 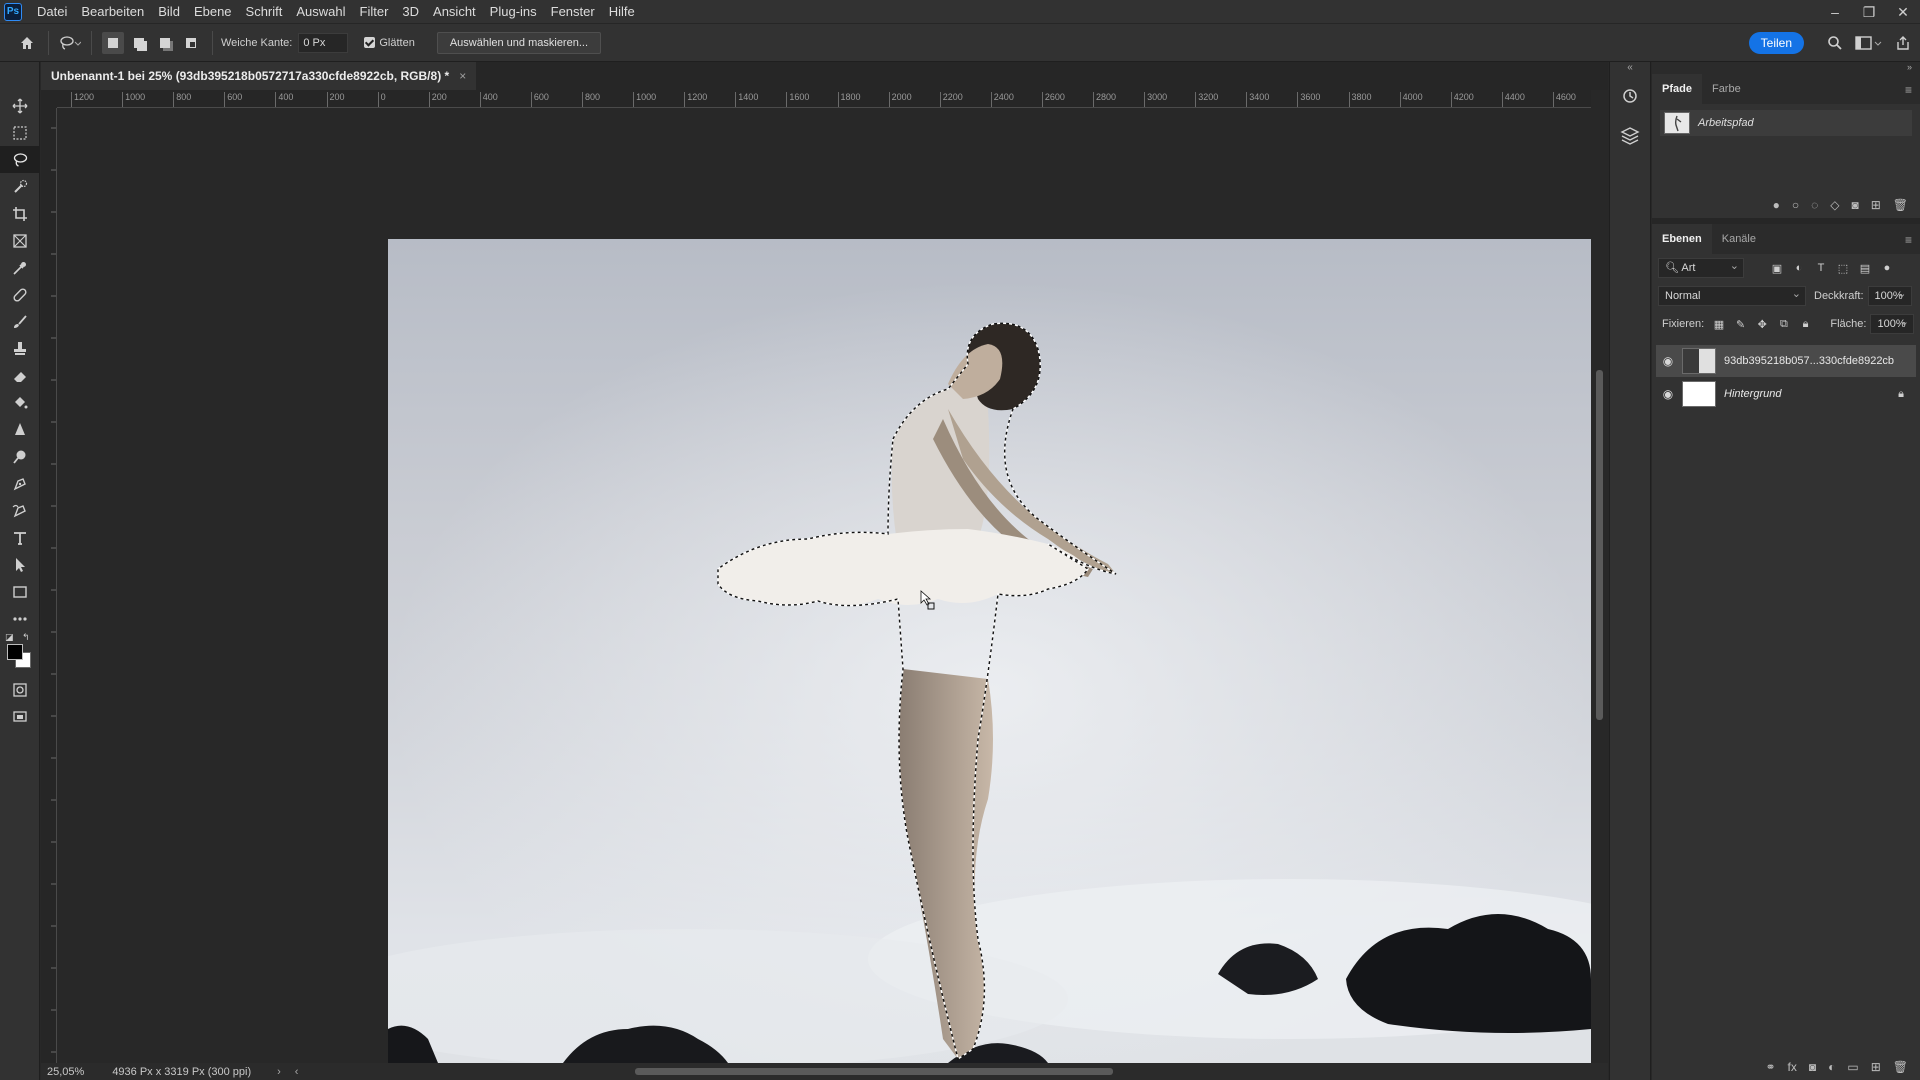 I want to click on intersect-selection-icon, so click(x=191, y=43).